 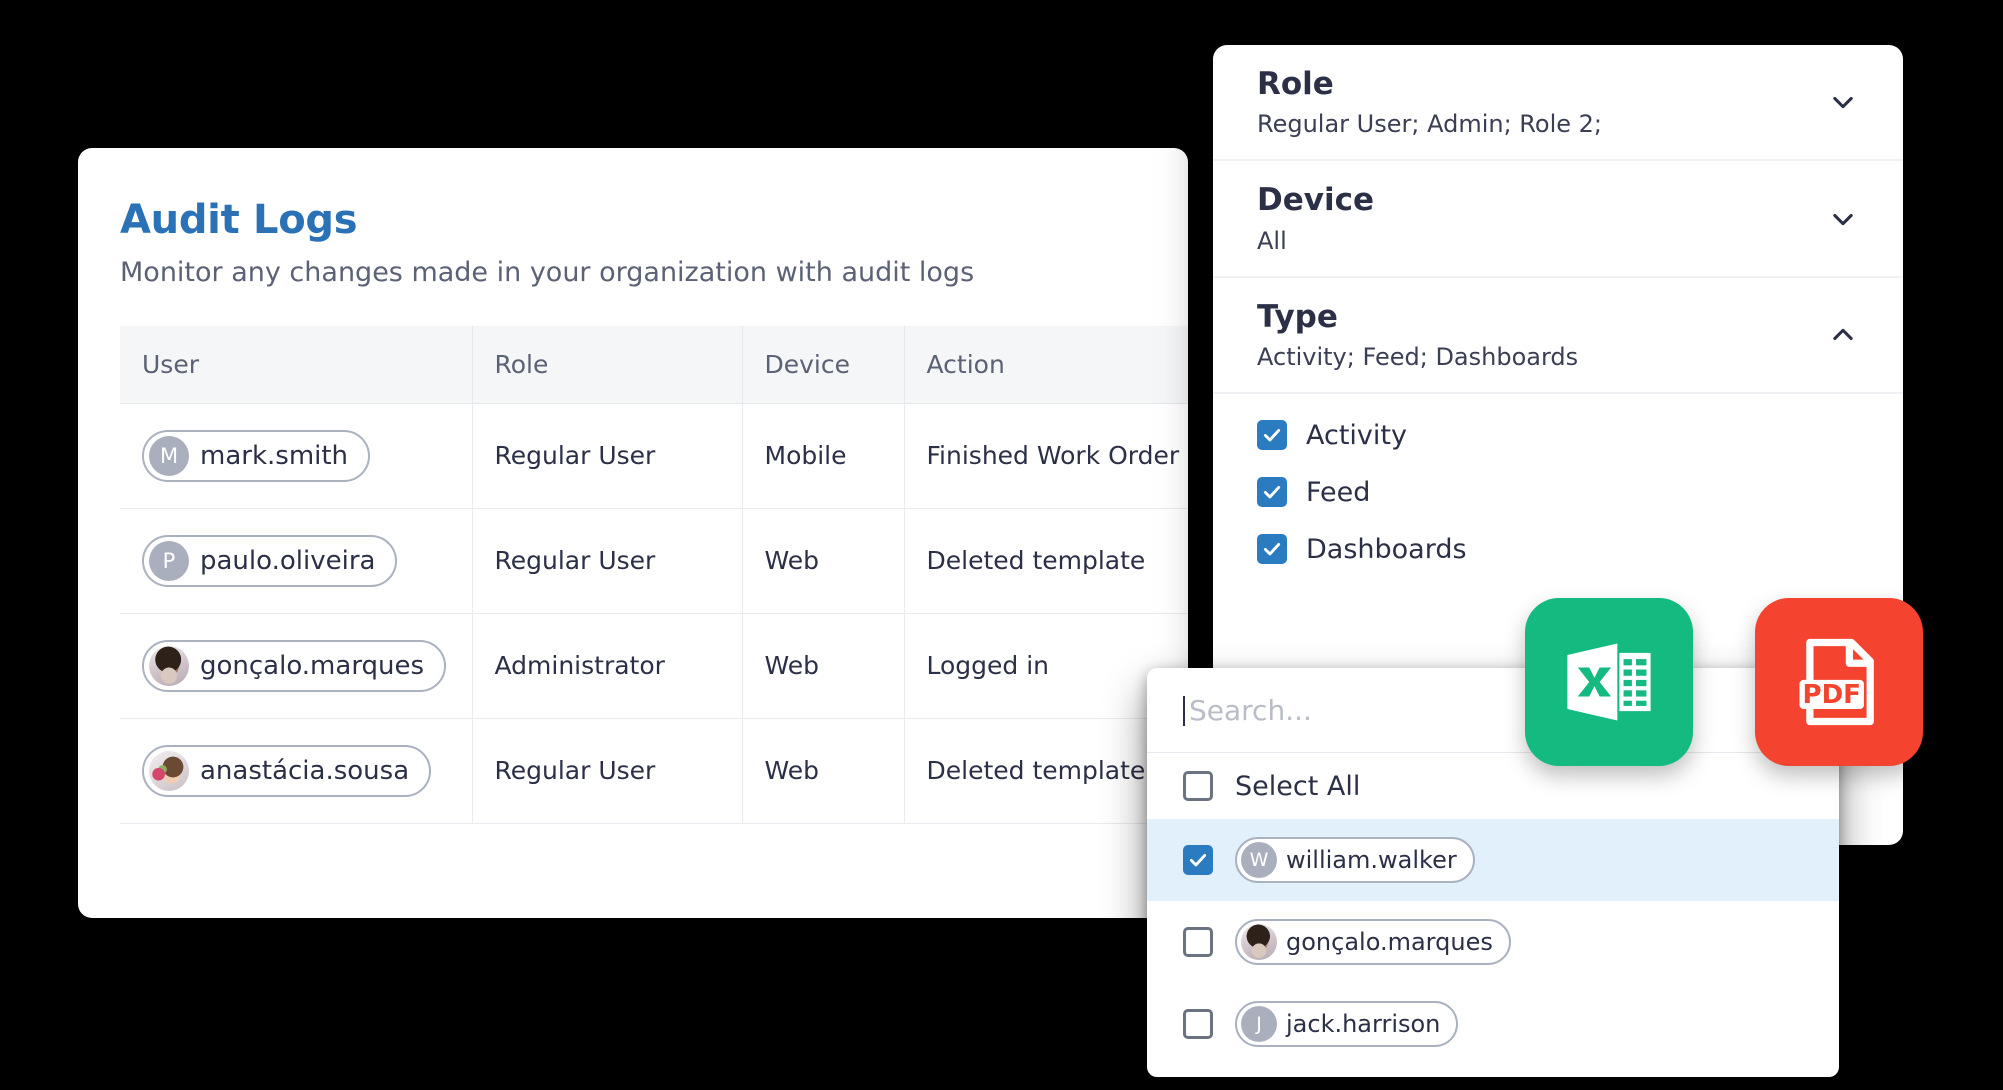 I want to click on chevron-up-icon, so click(x=1843, y=335).